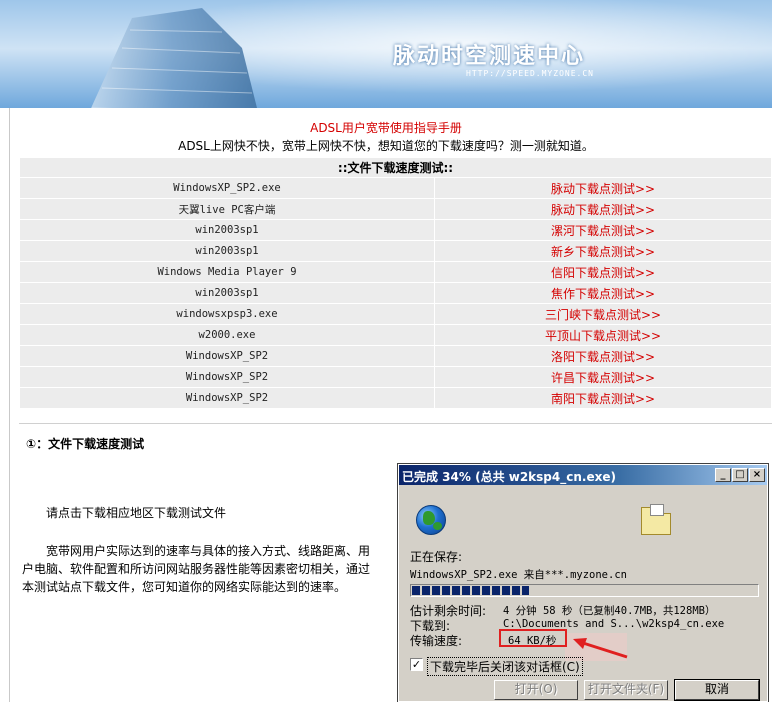 This screenshot has width=772, height=702. Describe the element at coordinates (174, 58) in the screenshot. I see `building-image` at that location.